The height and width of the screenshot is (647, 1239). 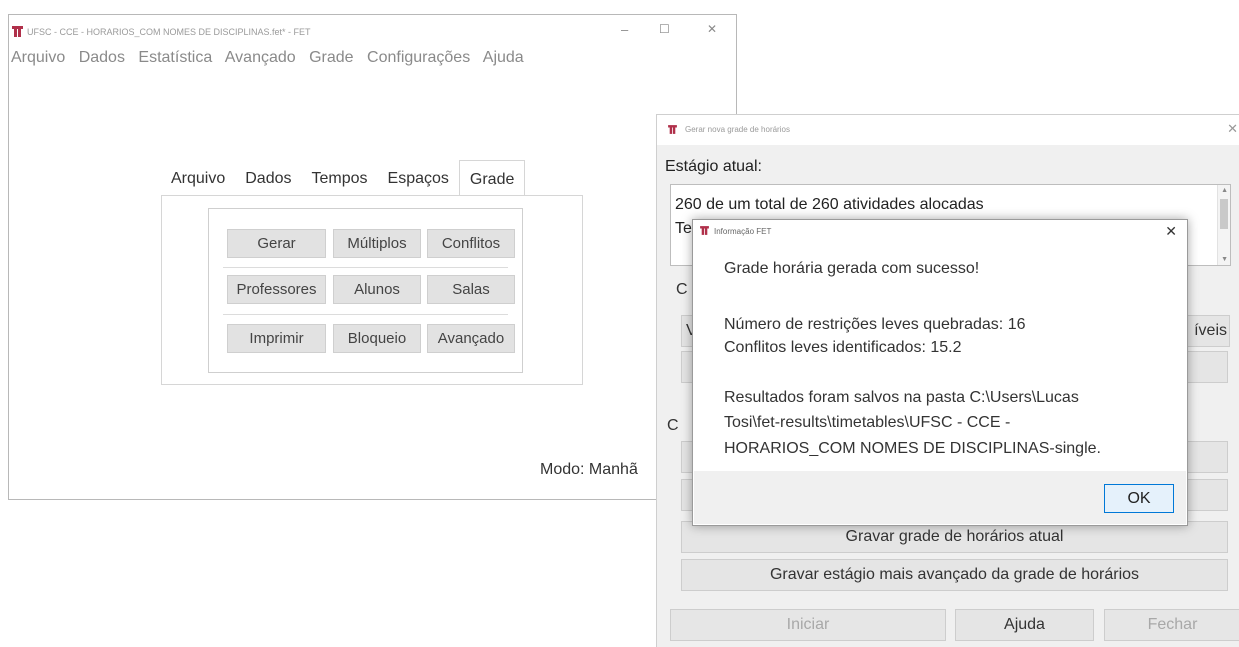 What do you see at coordinates (175, 57) in the screenshot?
I see `menu-estatistica: Estatística` at bounding box center [175, 57].